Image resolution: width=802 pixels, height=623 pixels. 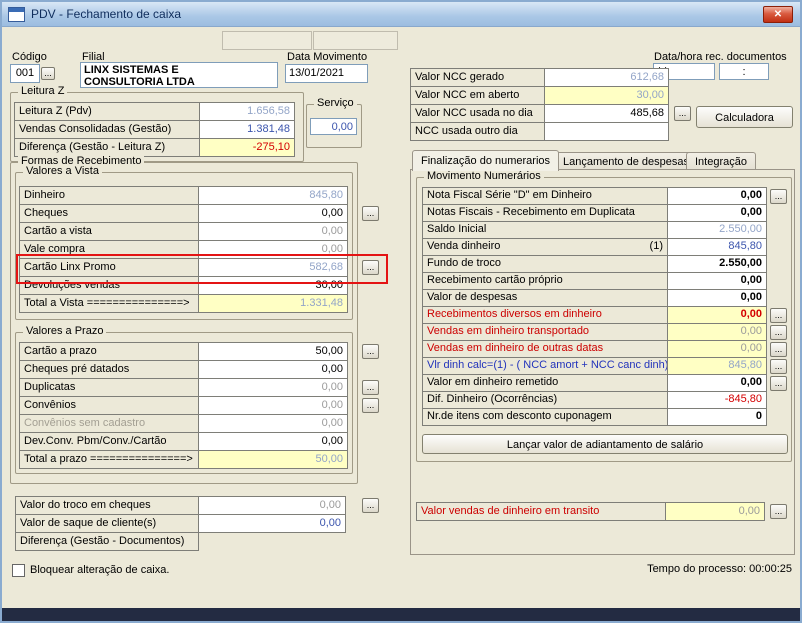 I want to click on venda-dinheiro-note: (1), so click(x=656, y=246).